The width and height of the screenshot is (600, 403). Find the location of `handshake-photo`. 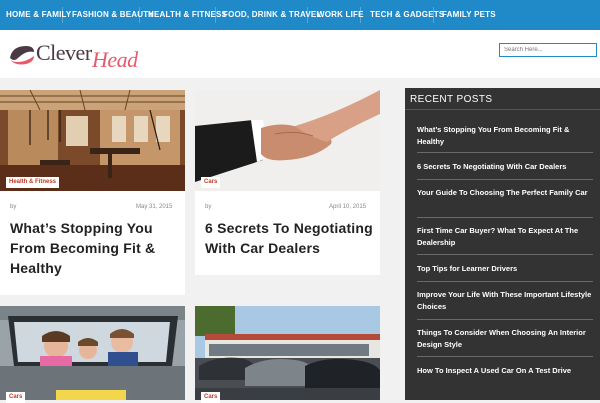

handshake-photo is located at coordinates (287, 140).